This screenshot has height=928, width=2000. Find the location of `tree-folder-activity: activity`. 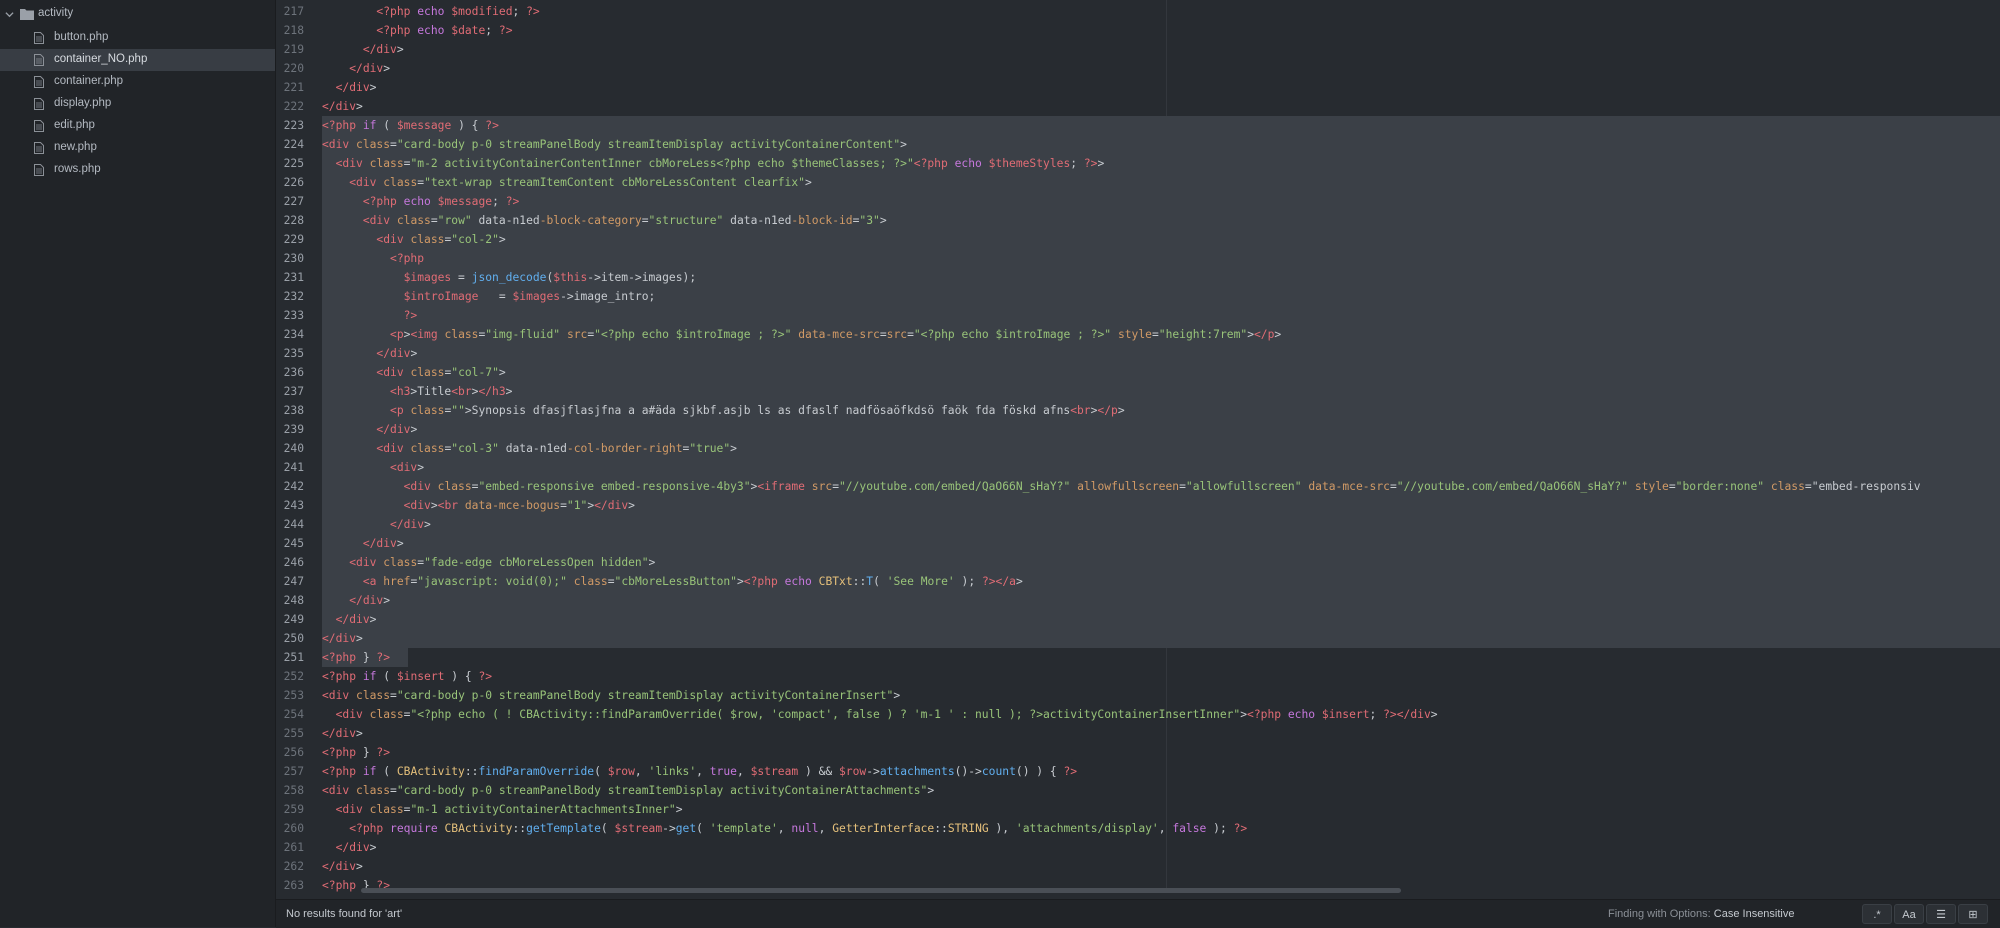

tree-folder-activity: activity is located at coordinates (137, 14).